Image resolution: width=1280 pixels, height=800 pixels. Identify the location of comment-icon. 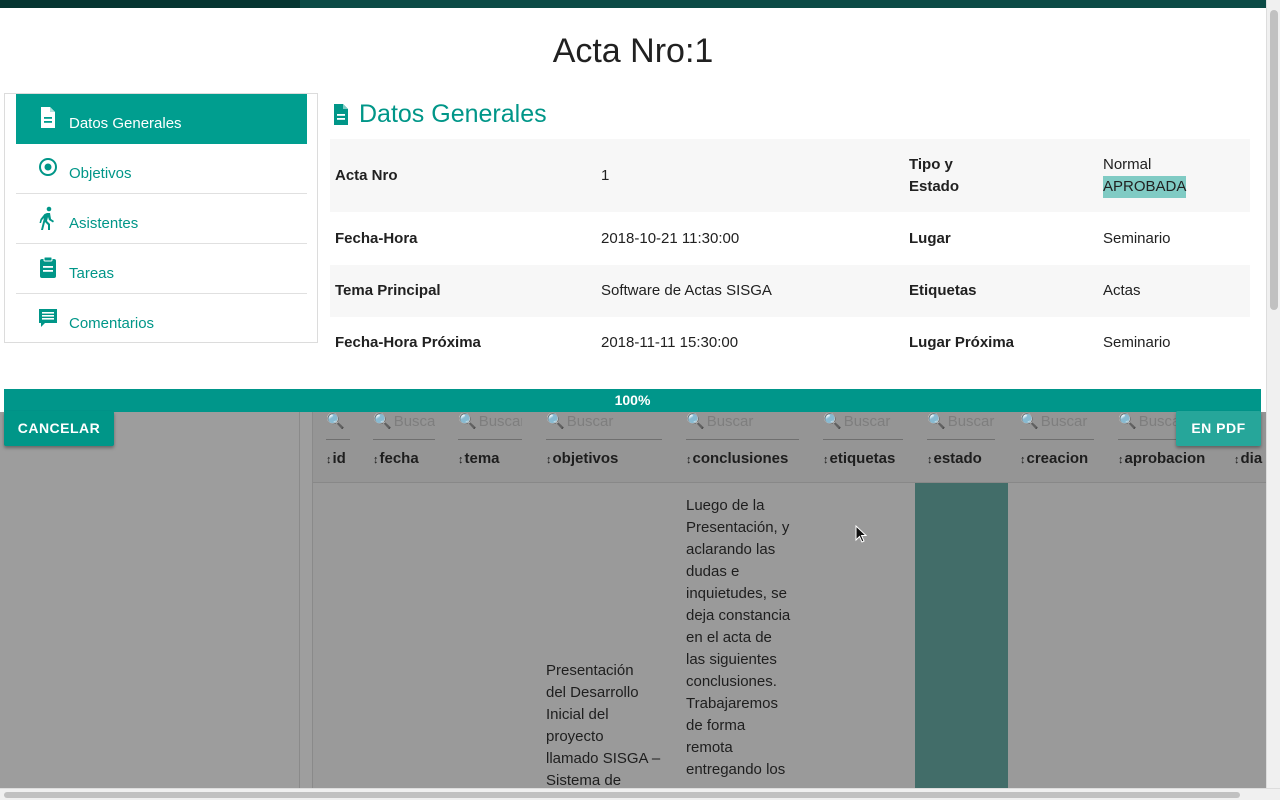
(48, 318).